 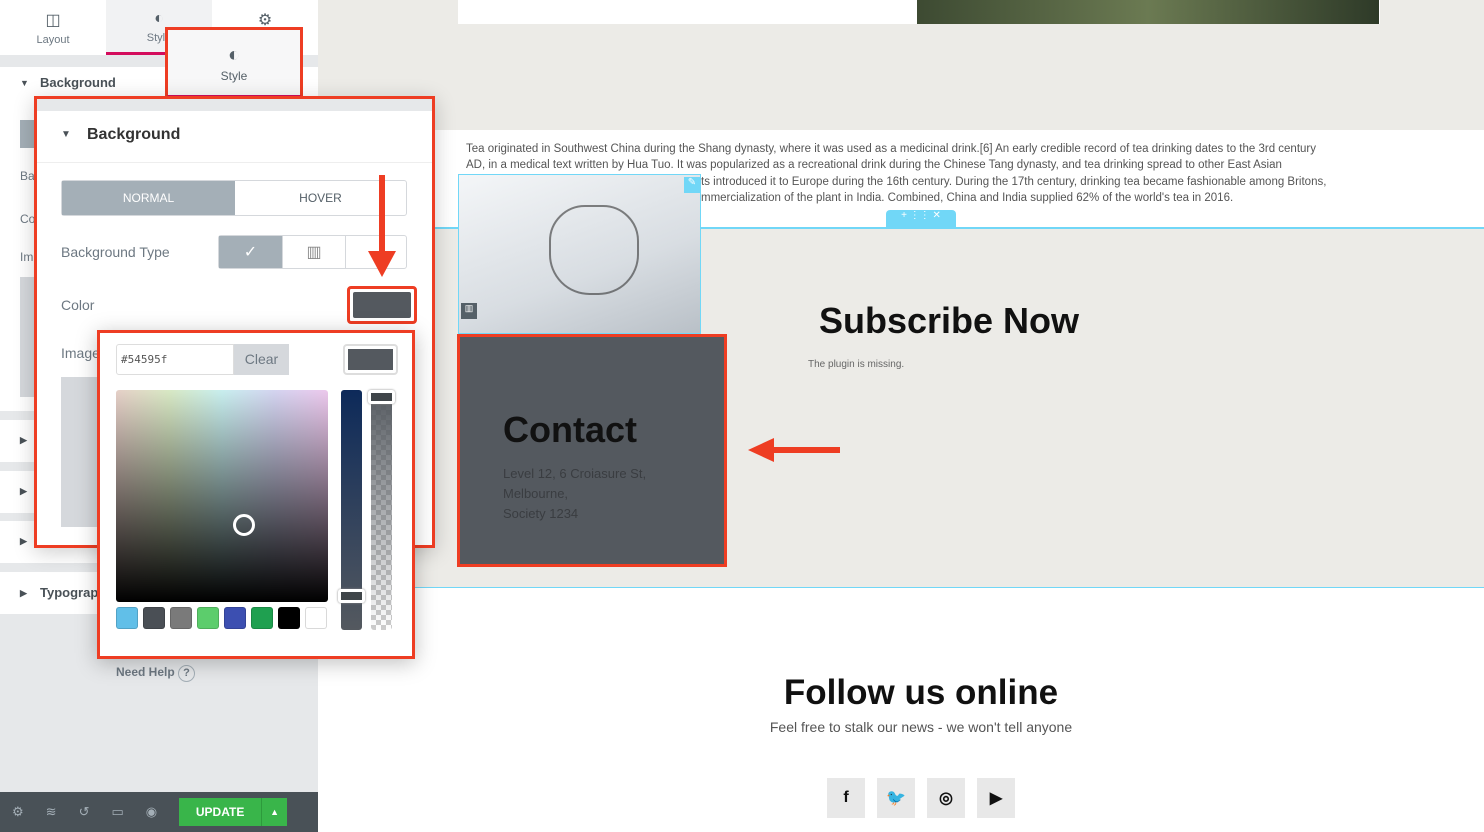 I want to click on navigator-icon: ≋, so click(x=51, y=812).